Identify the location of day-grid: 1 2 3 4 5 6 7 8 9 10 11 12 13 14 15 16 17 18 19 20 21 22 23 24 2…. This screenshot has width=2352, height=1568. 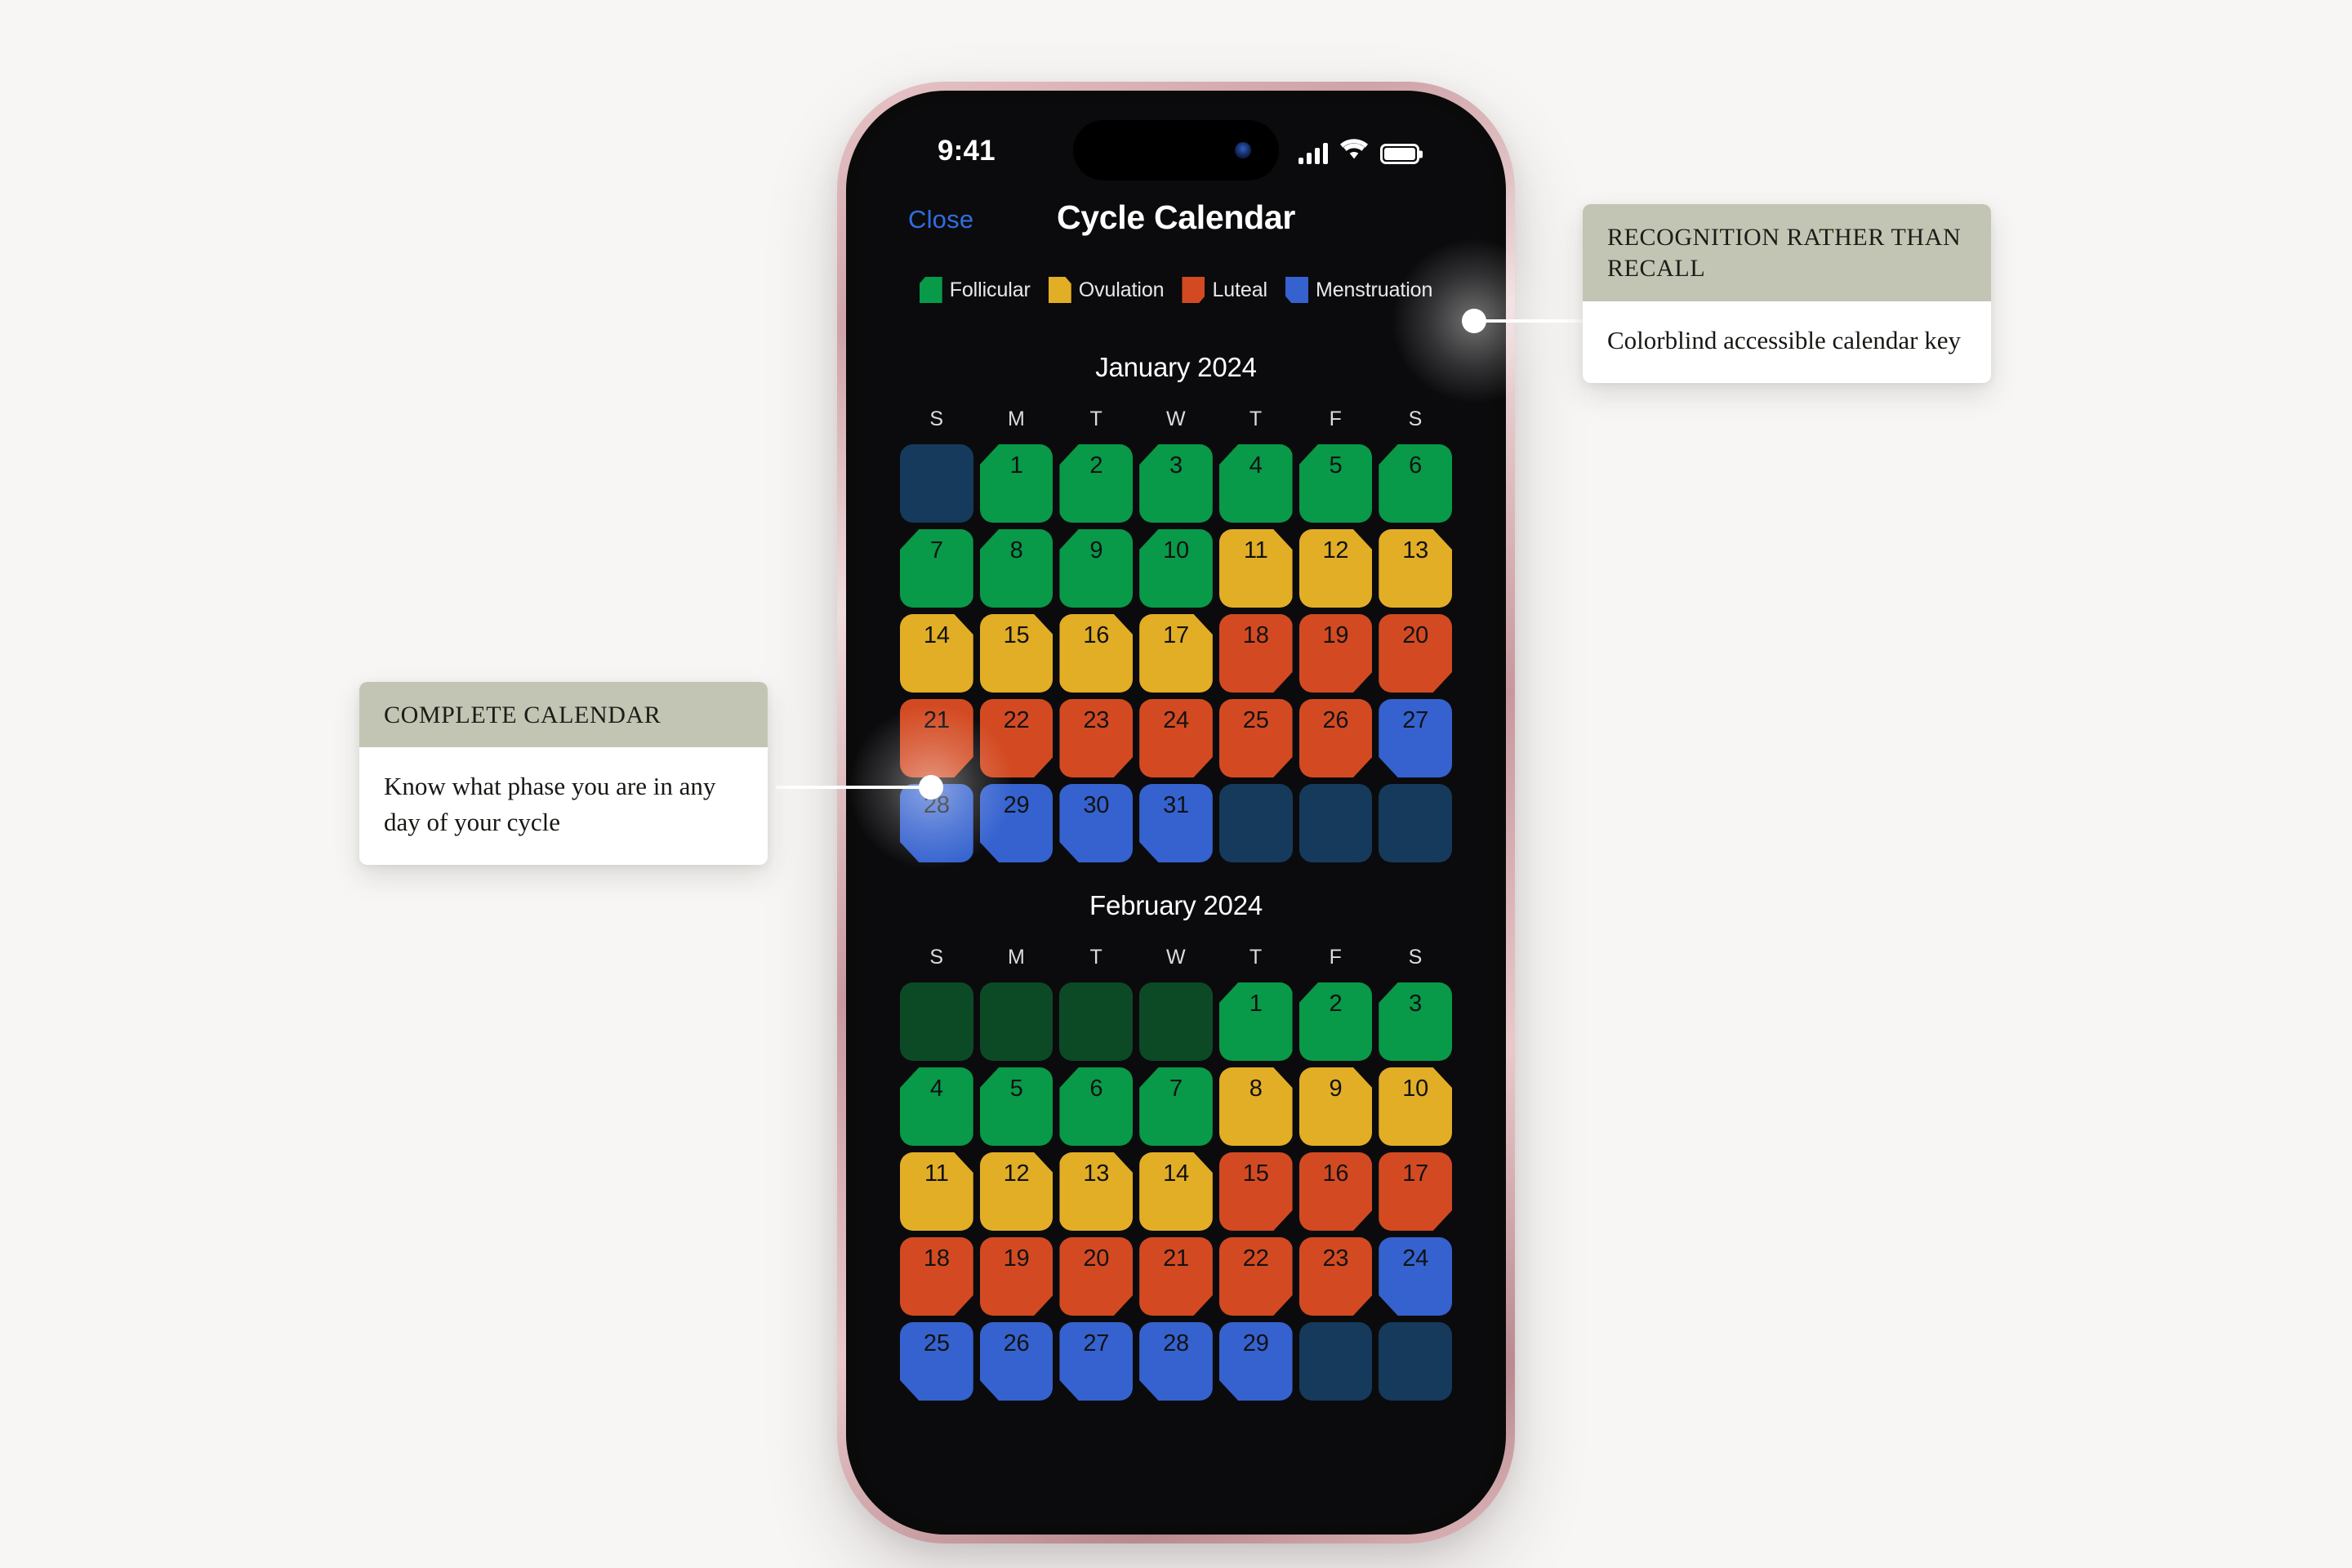
(1176, 653).